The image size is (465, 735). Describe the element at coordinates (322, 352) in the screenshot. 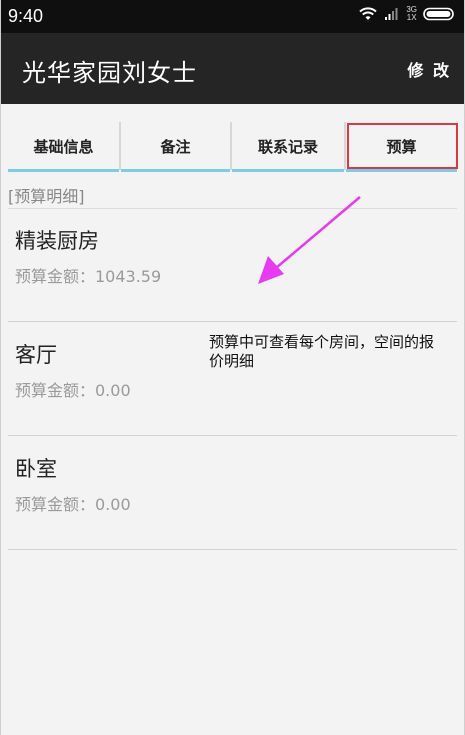

I see `annotation-text: 预算中可查看每个房间，空间的报价明细` at that location.